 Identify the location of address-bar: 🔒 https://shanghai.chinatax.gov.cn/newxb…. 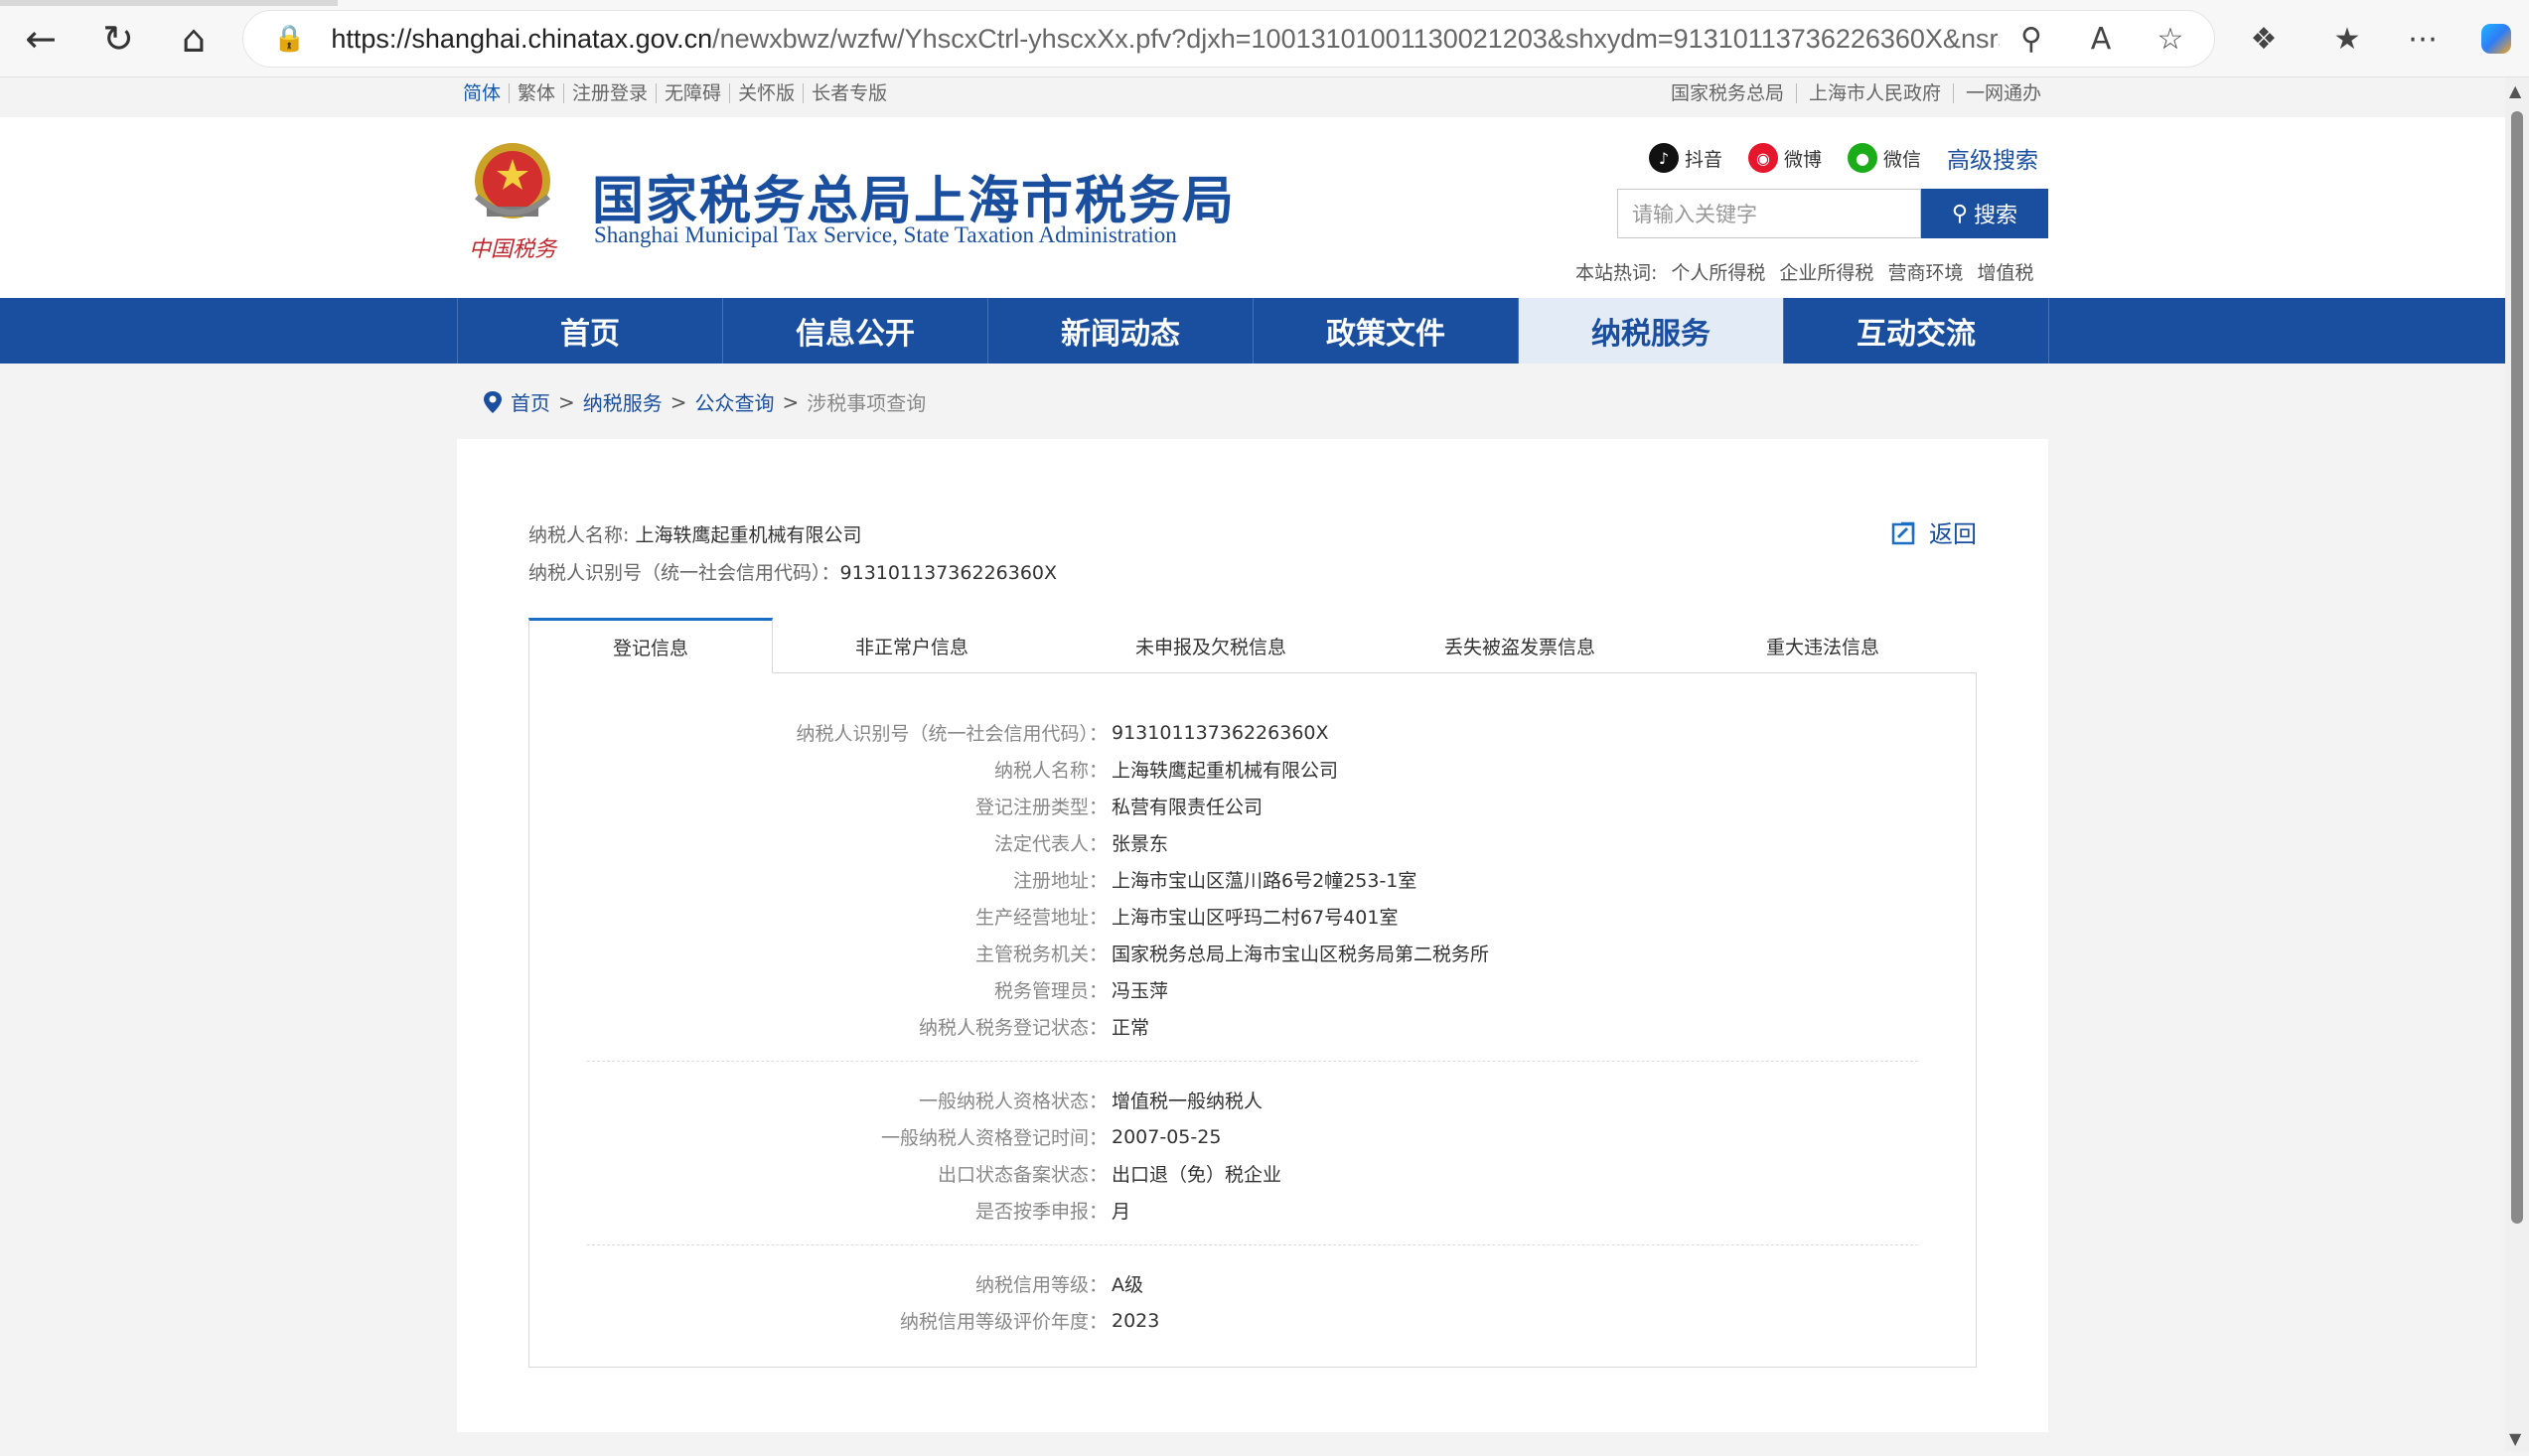
(1228, 39).